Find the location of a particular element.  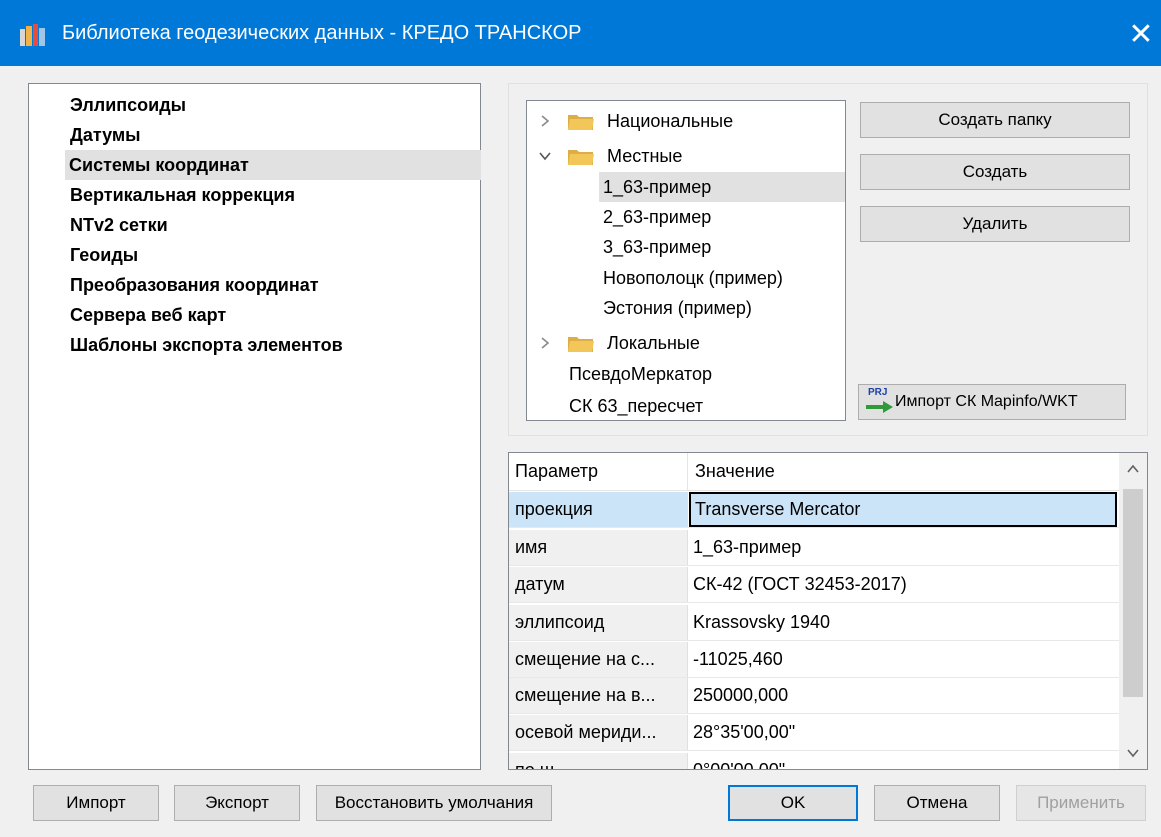

tree-folder-local: Локальные is located at coordinates (686, 343).